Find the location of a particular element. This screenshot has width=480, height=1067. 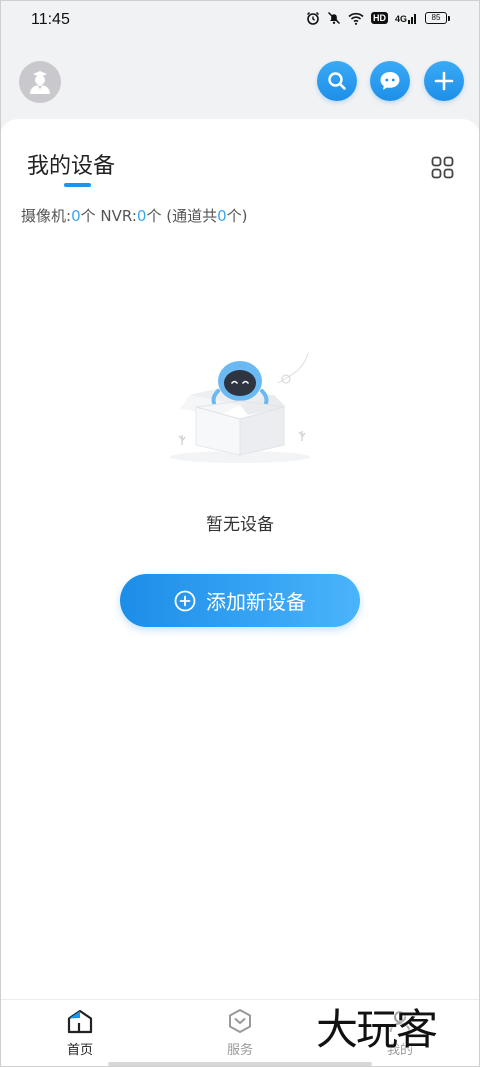

network-type: 4G is located at coordinates (400, 19).